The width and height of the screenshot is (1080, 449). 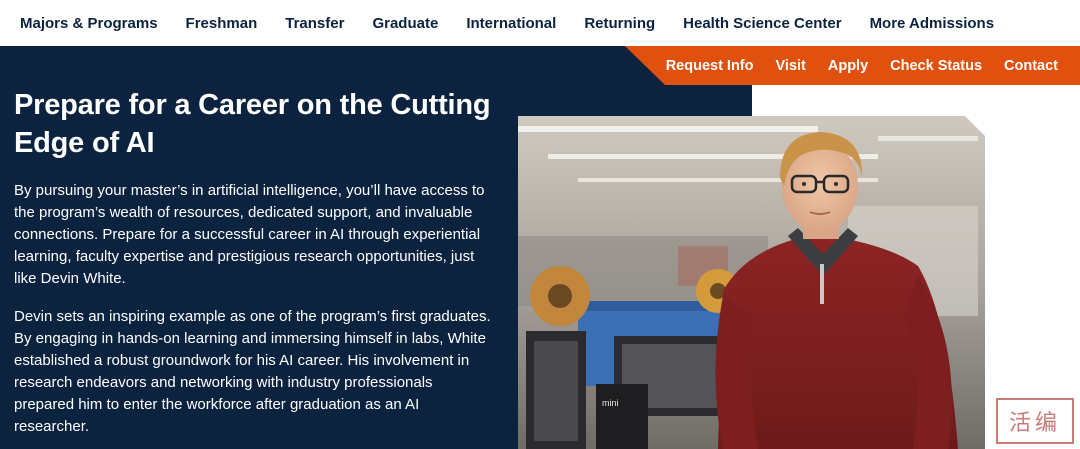 I want to click on utility-request-info-link: Request Info, so click(x=710, y=66).